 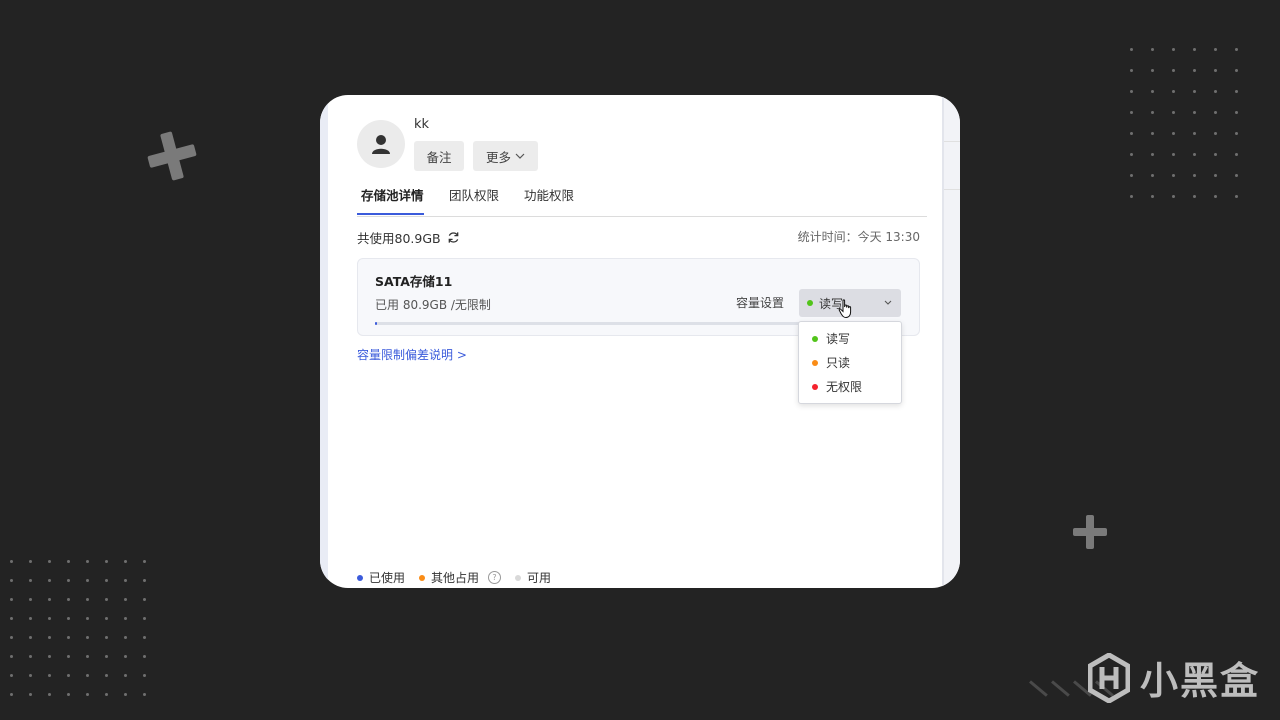 I want to click on note-button-label: 备注, so click(x=439, y=157).